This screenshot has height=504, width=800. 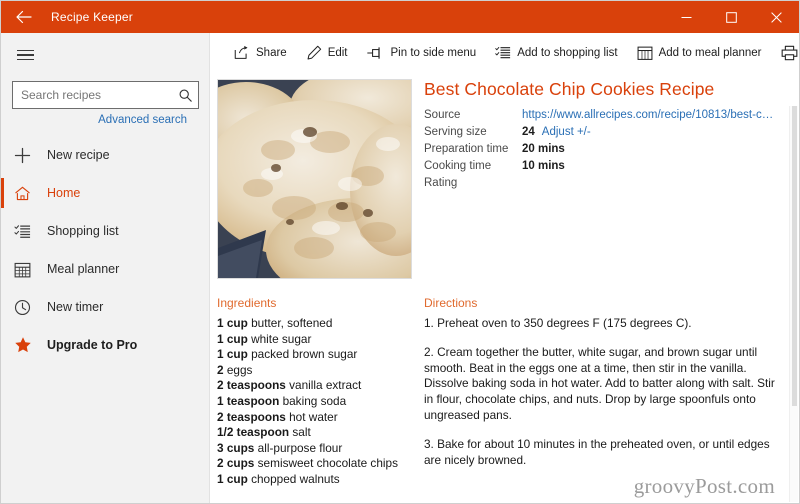 What do you see at coordinates (466, 149) in the screenshot?
I see `meta-label: Preparation time` at bounding box center [466, 149].